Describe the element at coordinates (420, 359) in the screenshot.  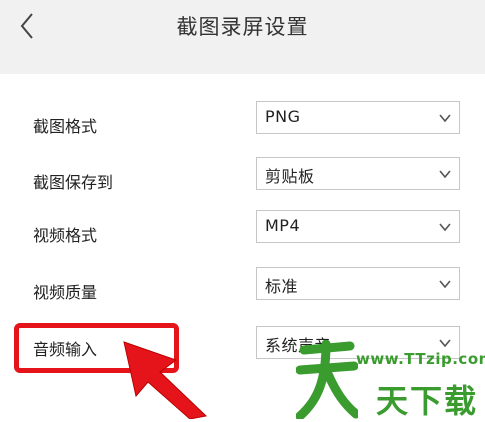
I see `watermark-site: www.TTzip.com` at that location.